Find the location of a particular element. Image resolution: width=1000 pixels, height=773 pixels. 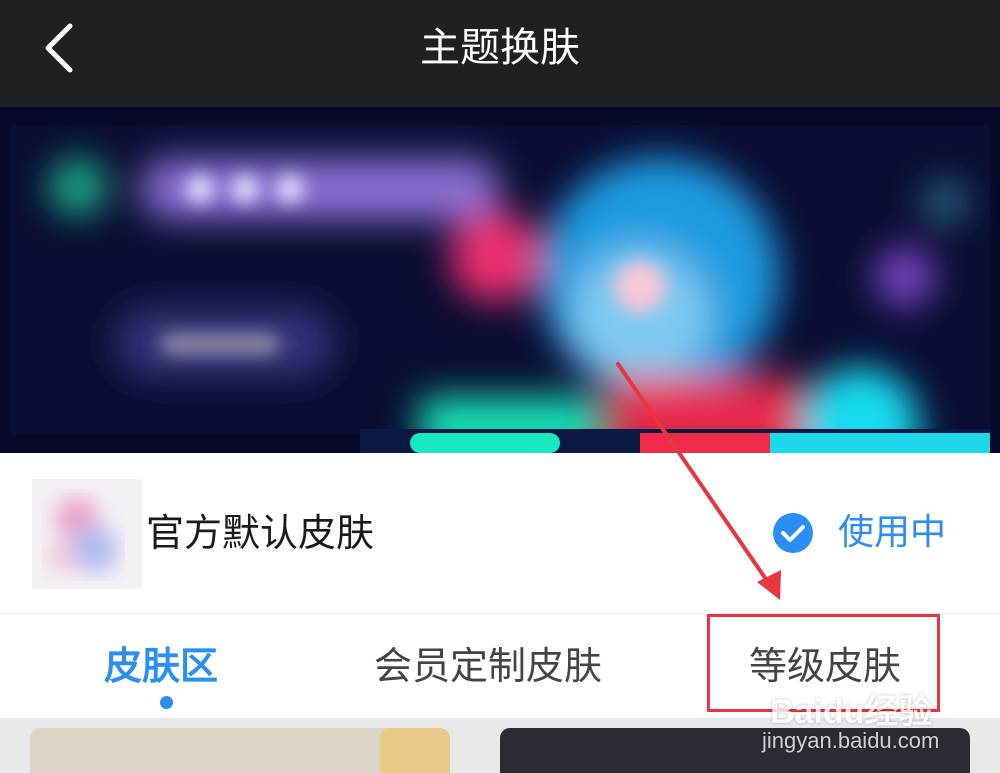

active-tab-indicator is located at coordinates (166, 702).